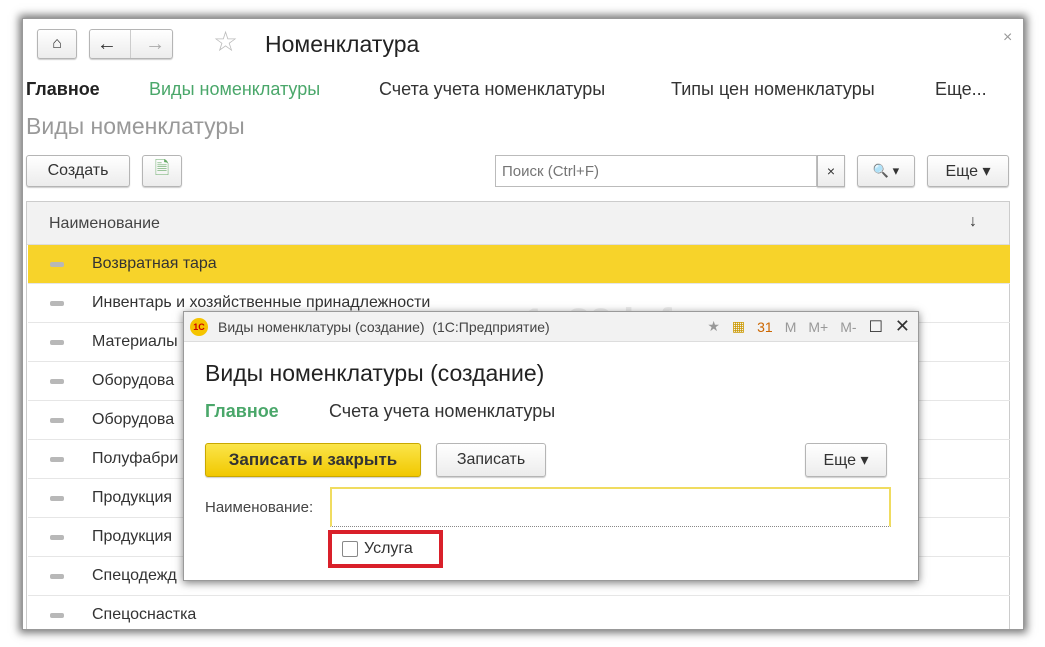 This screenshot has height=647, width=1045. What do you see at coordinates (738, 326) in the screenshot?
I see `calculator-icon: ▦` at bounding box center [738, 326].